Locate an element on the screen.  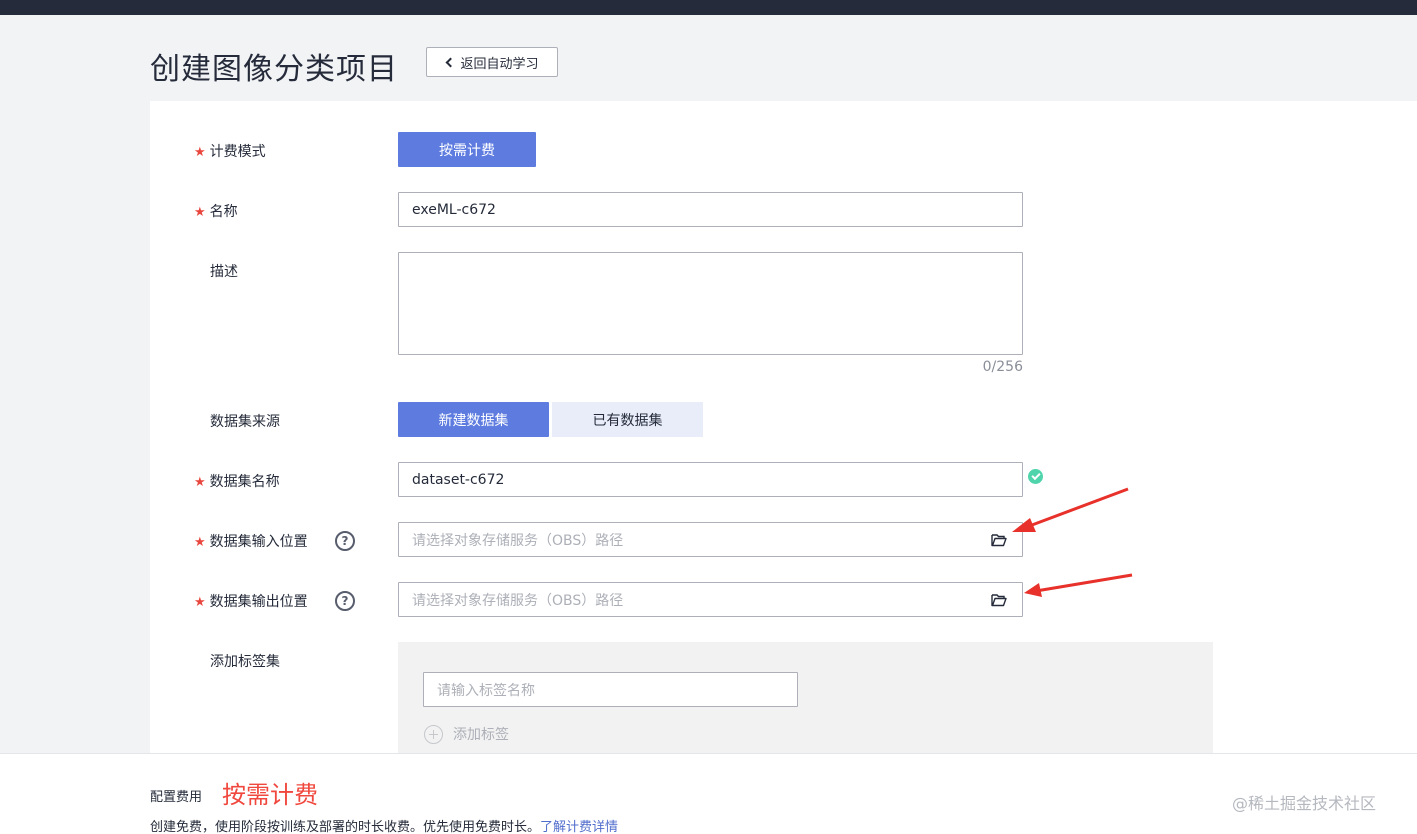
top-navigation-bar is located at coordinates (708, 7).